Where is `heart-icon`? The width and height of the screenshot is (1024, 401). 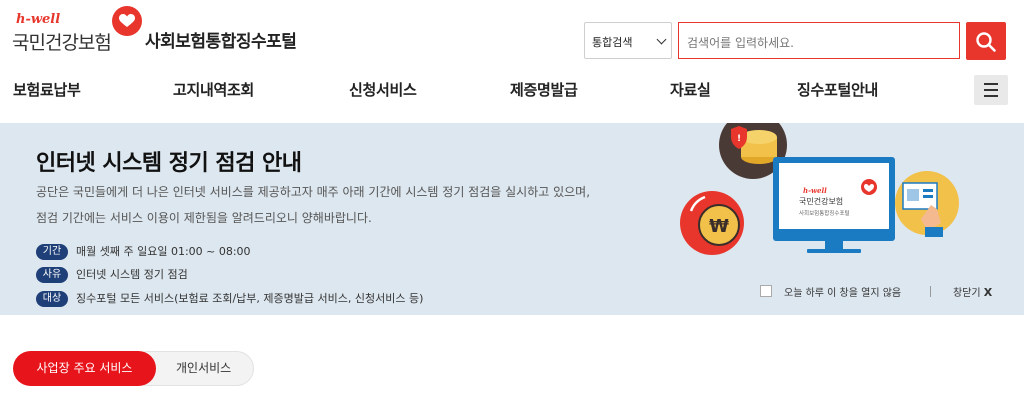
heart-icon is located at coordinates (127, 21).